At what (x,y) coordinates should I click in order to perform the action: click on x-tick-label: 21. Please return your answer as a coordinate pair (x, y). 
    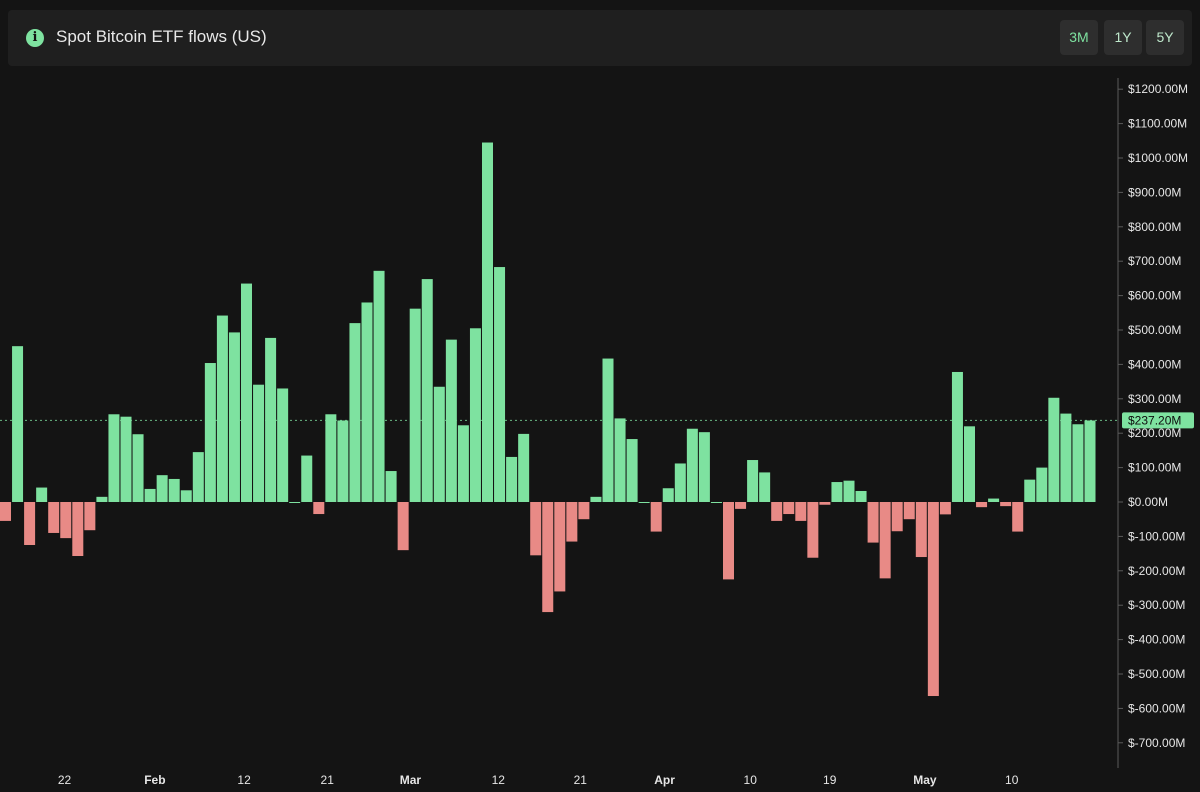
    Looking at the image, I should click on (581, 780).